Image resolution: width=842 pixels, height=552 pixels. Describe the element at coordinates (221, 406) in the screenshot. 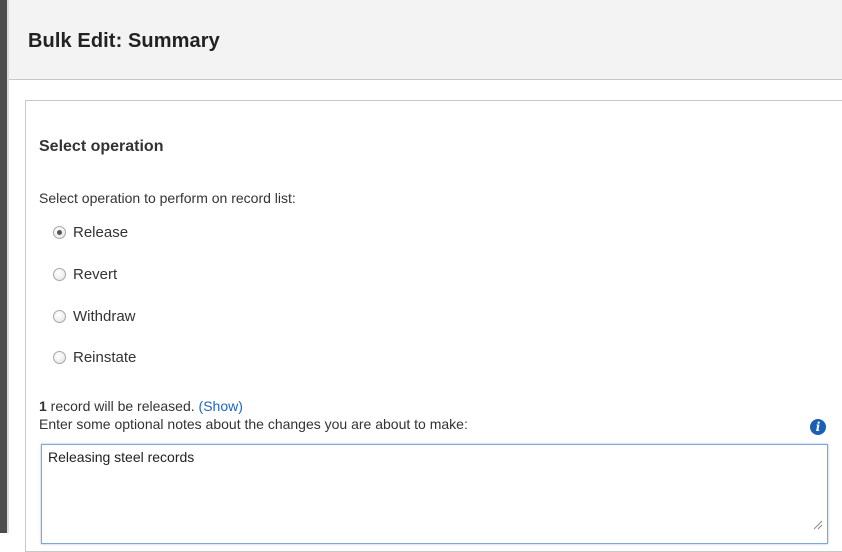

I see `show-records-link: (Show)` at that location.